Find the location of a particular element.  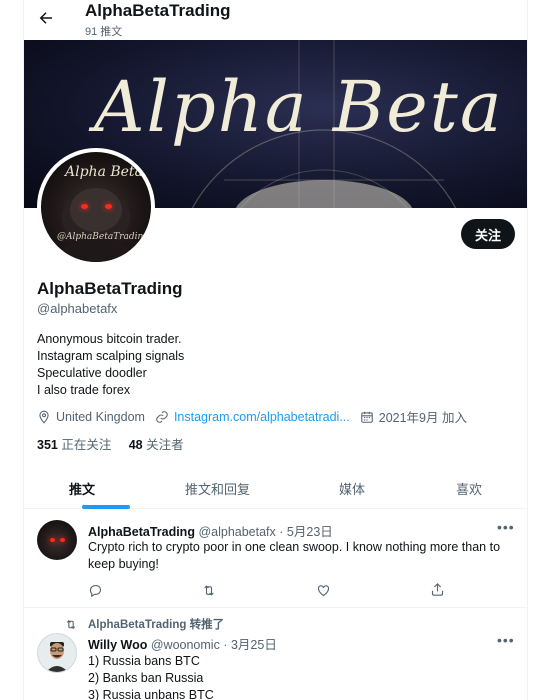

avatar-title: Alpha Beta is located at coordinates (104, 172).